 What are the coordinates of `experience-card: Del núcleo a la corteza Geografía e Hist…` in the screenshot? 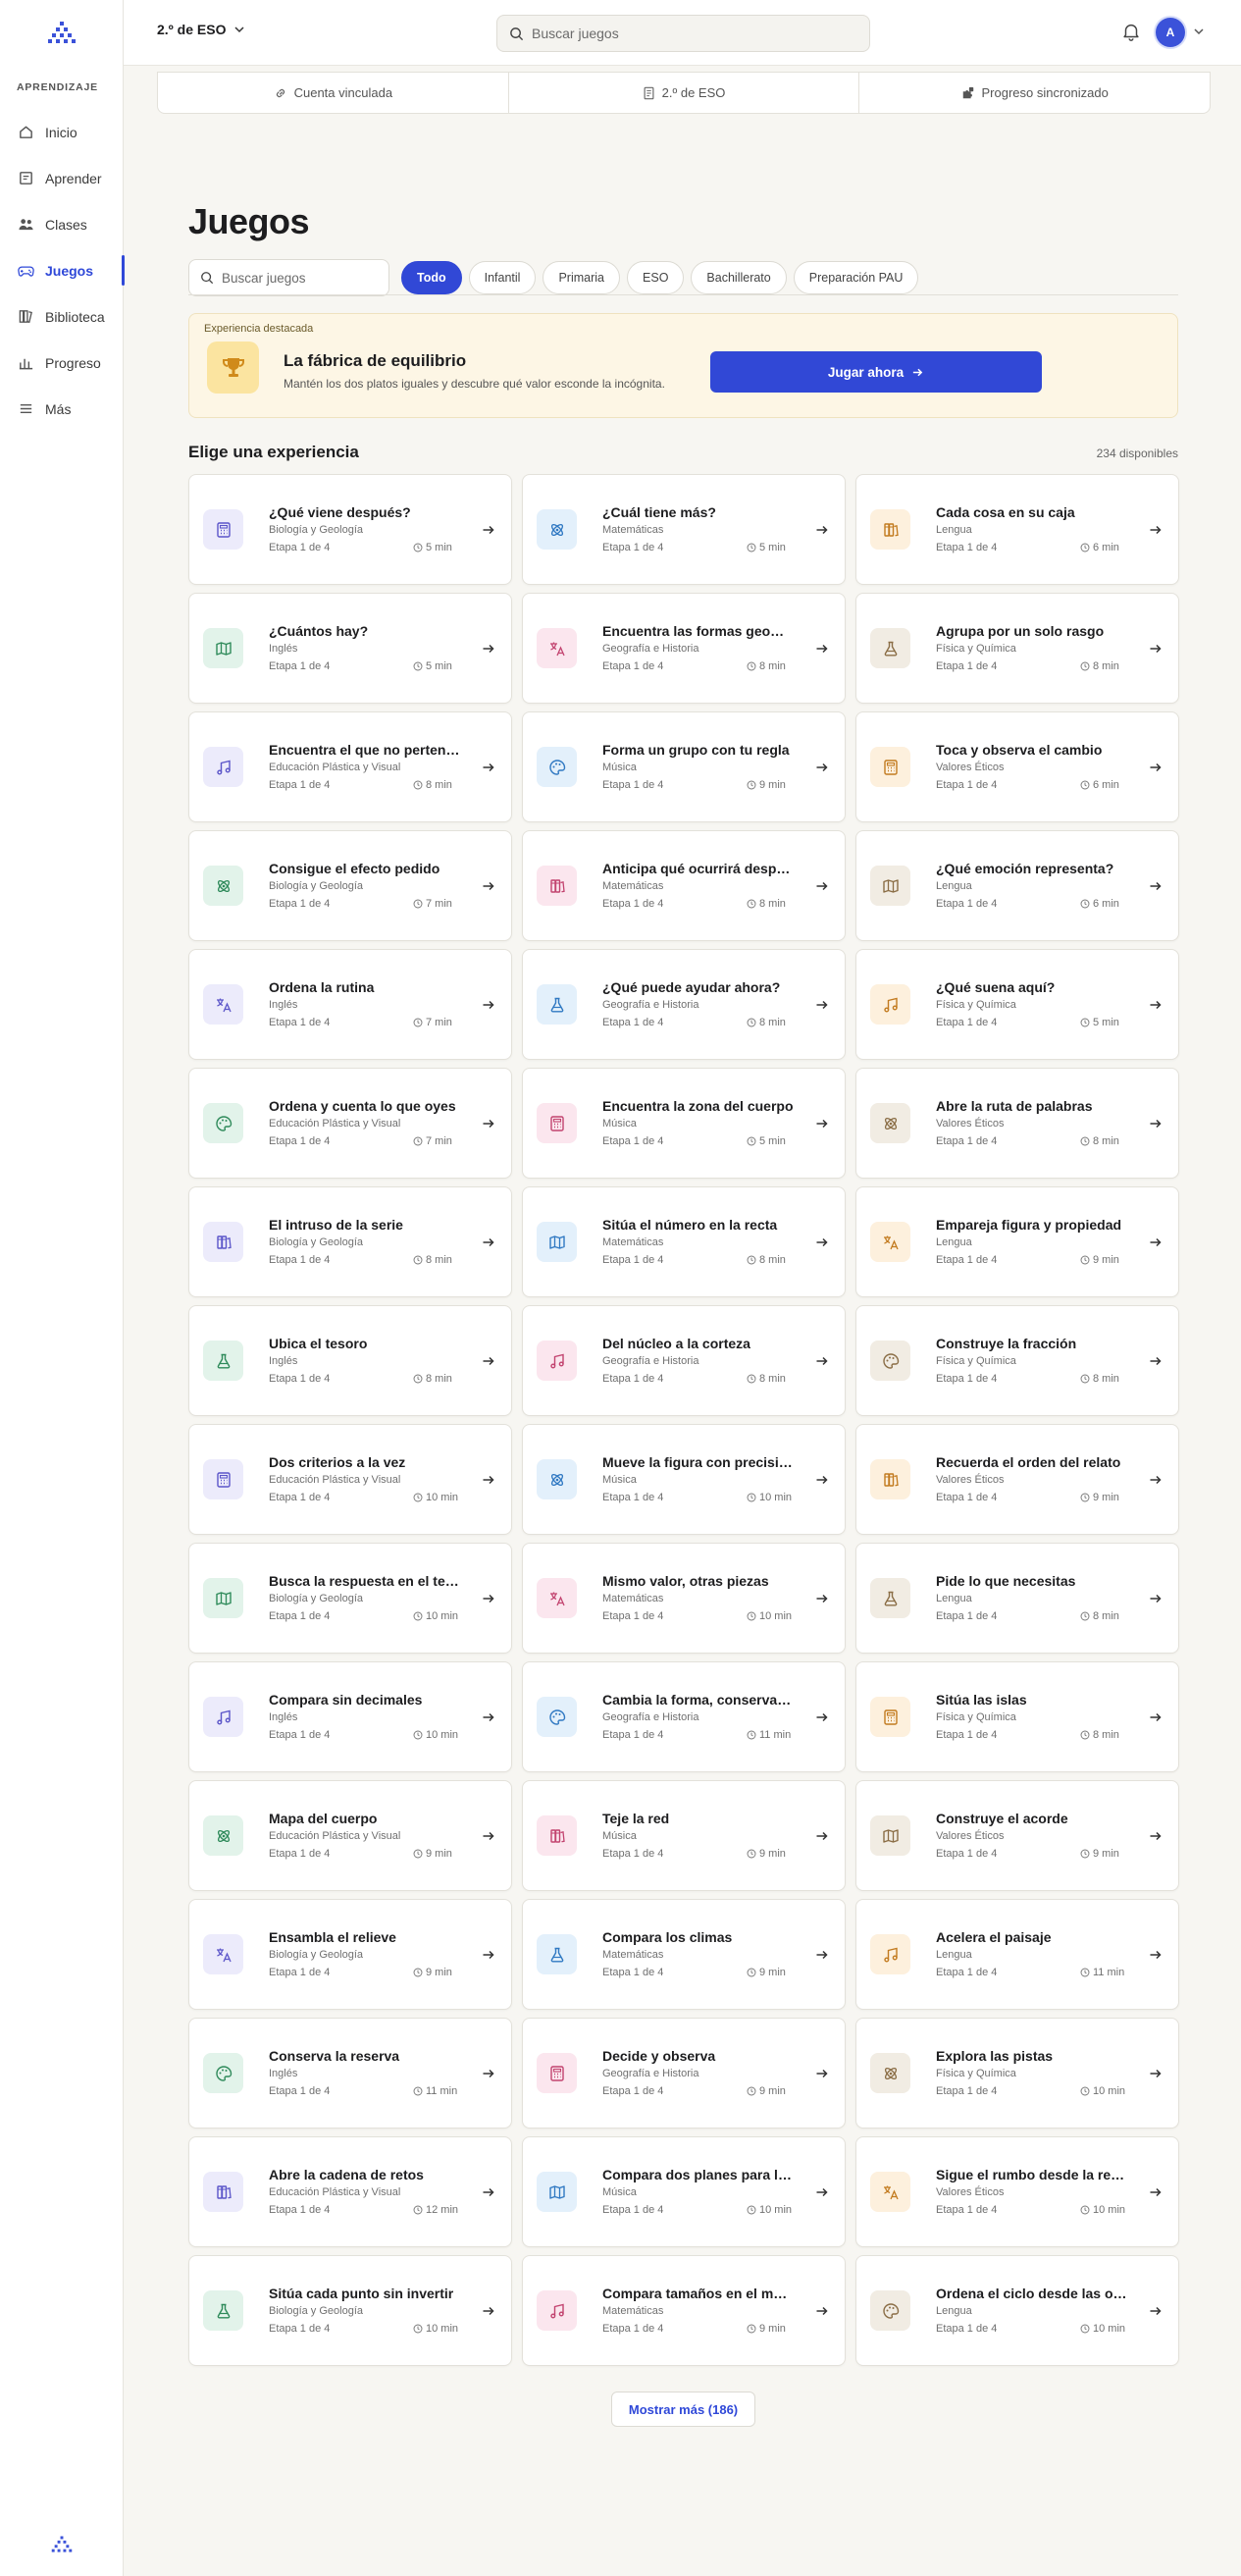 It's located at (684, 1360).